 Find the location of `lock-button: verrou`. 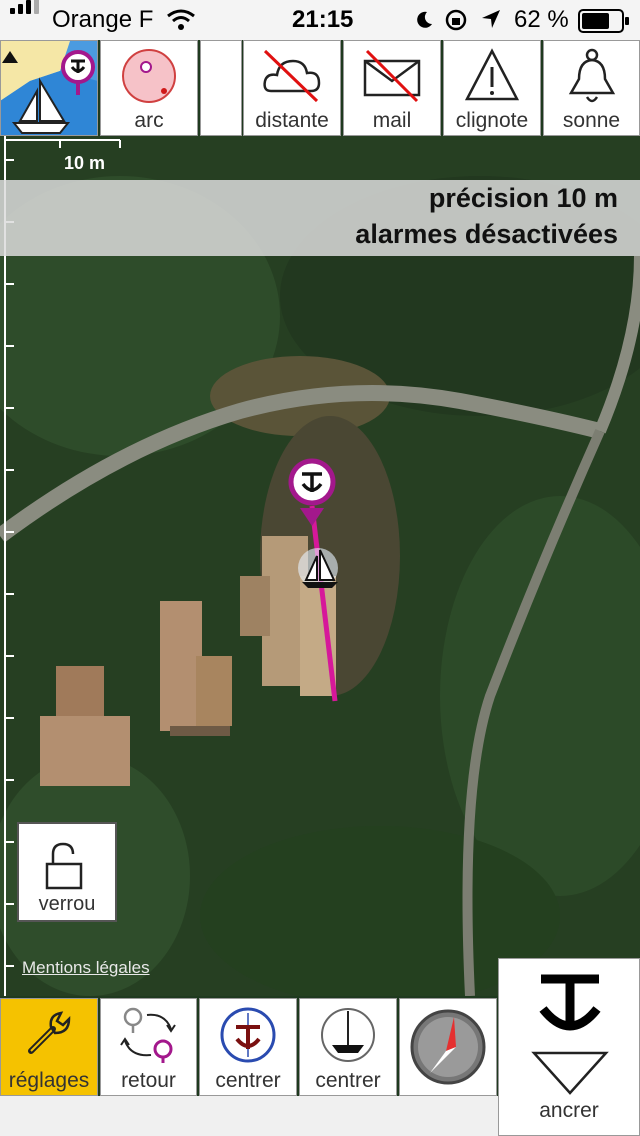

lock-button: verrou is located at coordinates (67, 872).